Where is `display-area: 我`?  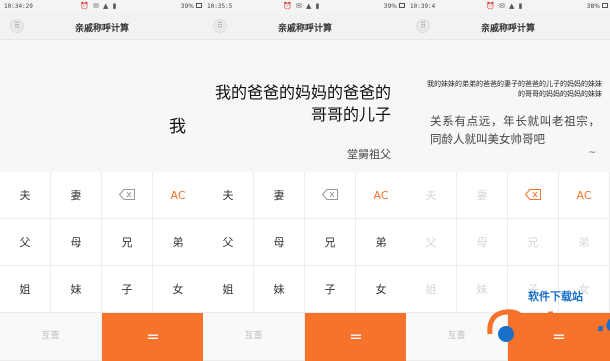
display-area: 我 is located at coordinates (102, 106).